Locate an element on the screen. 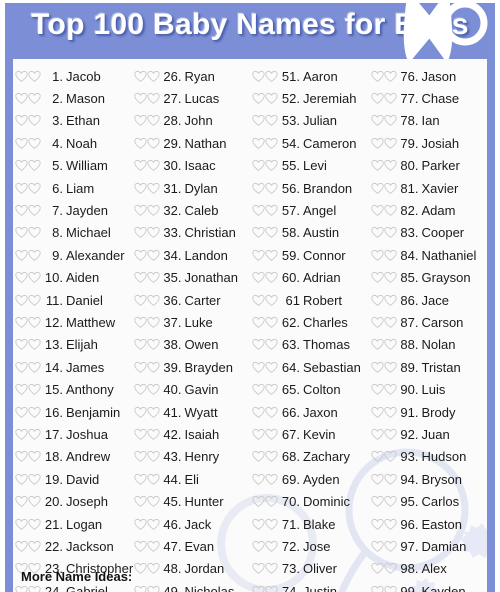 This screenshot has width=500, height=592. list-item: 85. Grayson is located at coordinates (429, 278).